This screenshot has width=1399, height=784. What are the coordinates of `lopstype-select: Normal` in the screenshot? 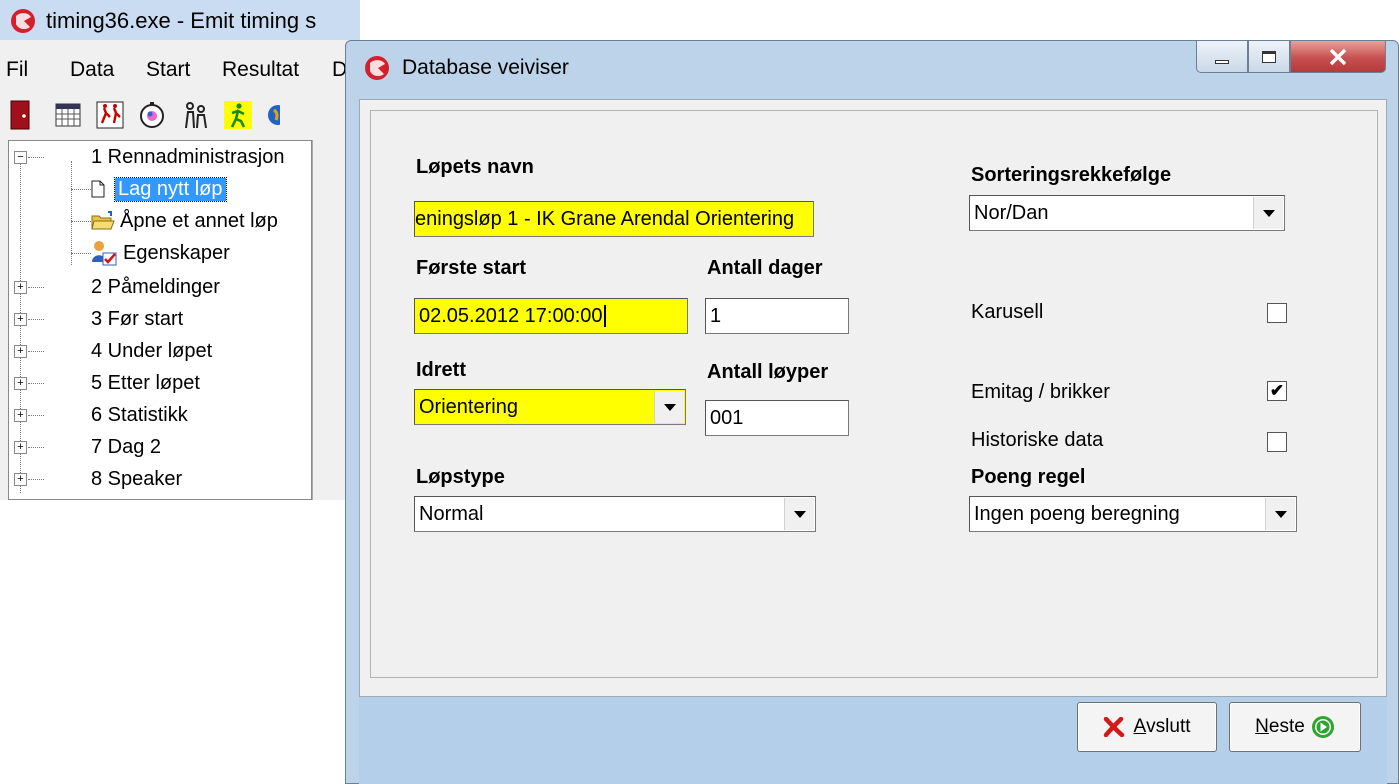 It's located at (615, 514).